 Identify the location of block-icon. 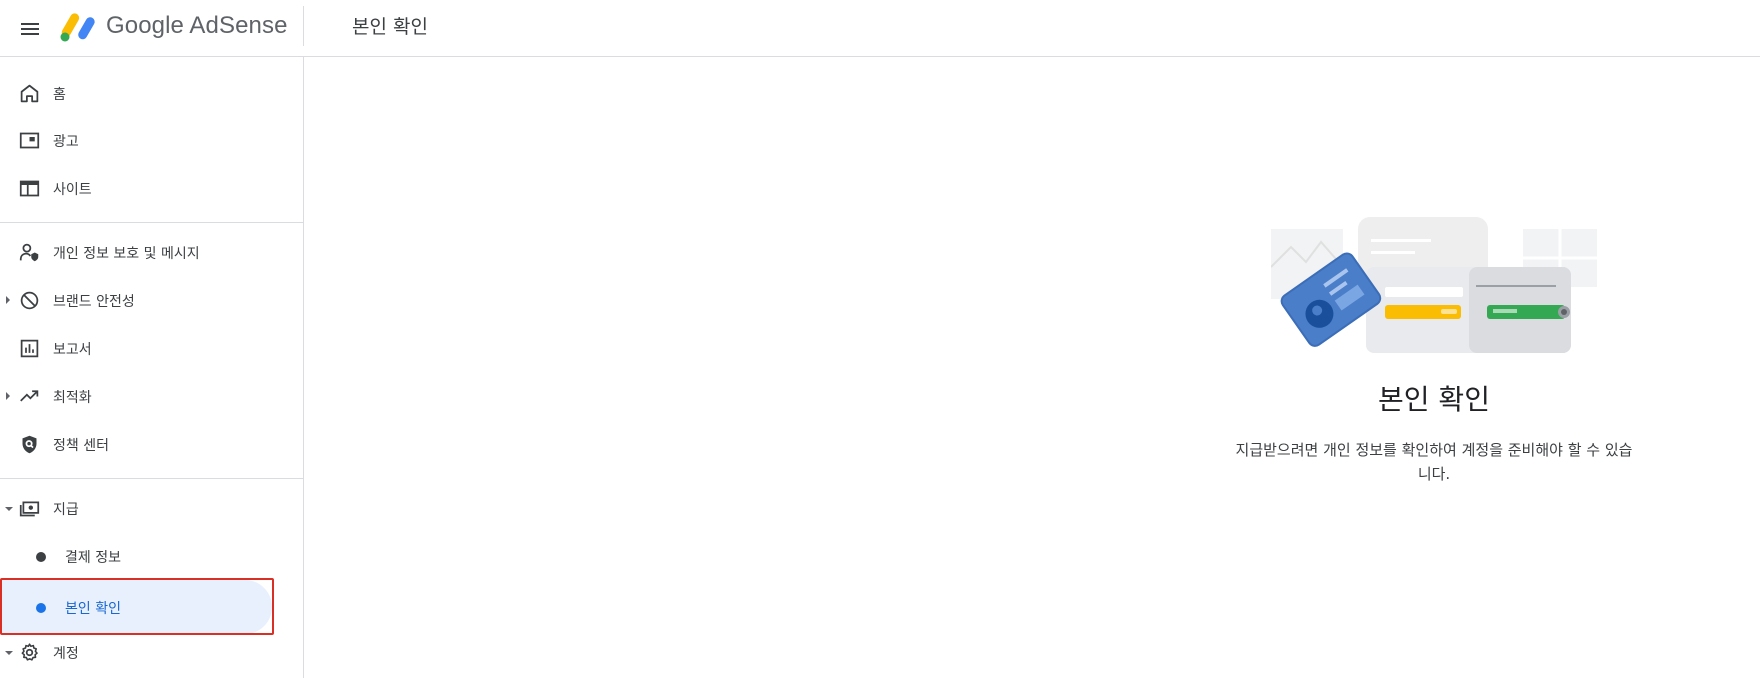
(29, 300).